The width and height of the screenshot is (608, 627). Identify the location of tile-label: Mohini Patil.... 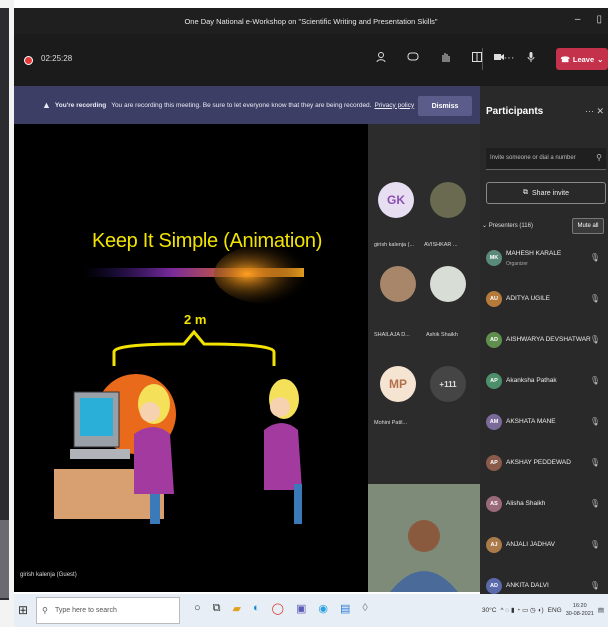
(391, 423).